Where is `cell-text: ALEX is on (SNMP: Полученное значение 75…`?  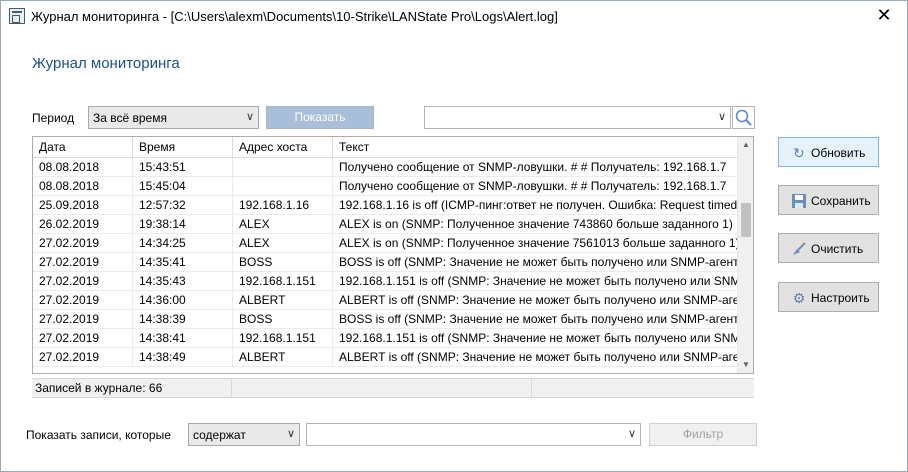
cell-text: ALEX is on (SNMP: Полученное значение 75… is located at coordinates (535, 243).